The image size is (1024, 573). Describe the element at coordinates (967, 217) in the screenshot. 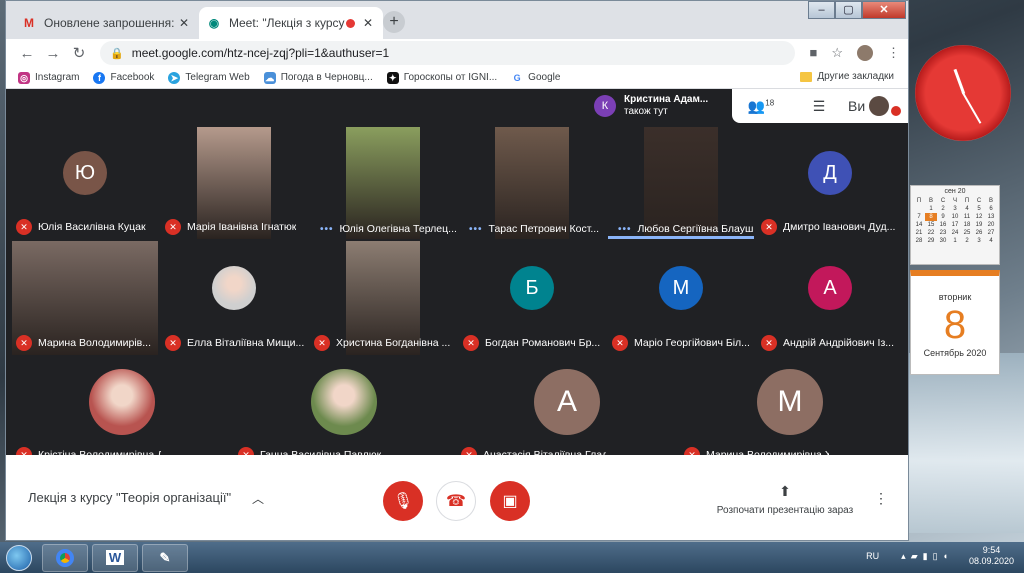

I see `calendar-day: 11` at that location.